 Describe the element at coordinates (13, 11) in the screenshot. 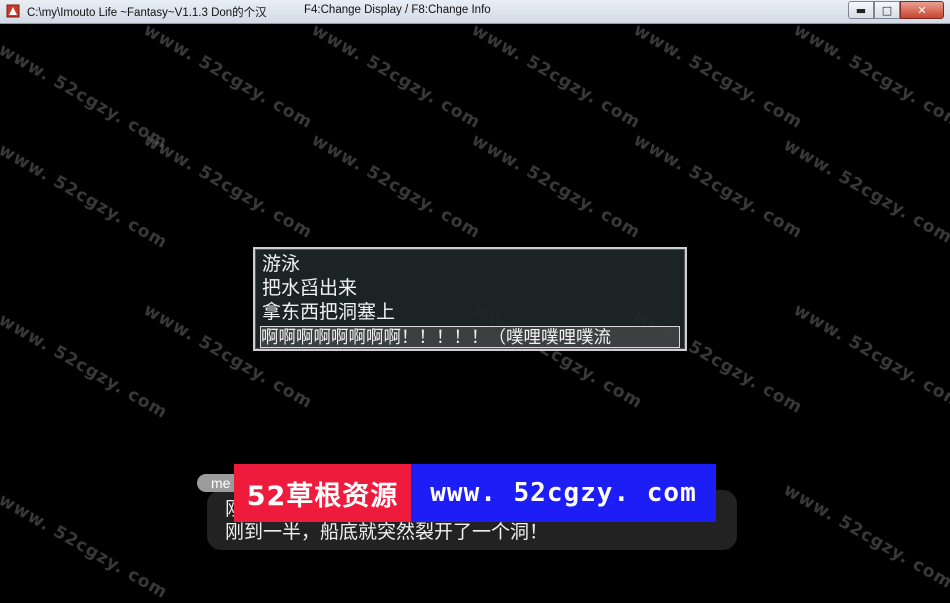

I see `app-icon` at that location.